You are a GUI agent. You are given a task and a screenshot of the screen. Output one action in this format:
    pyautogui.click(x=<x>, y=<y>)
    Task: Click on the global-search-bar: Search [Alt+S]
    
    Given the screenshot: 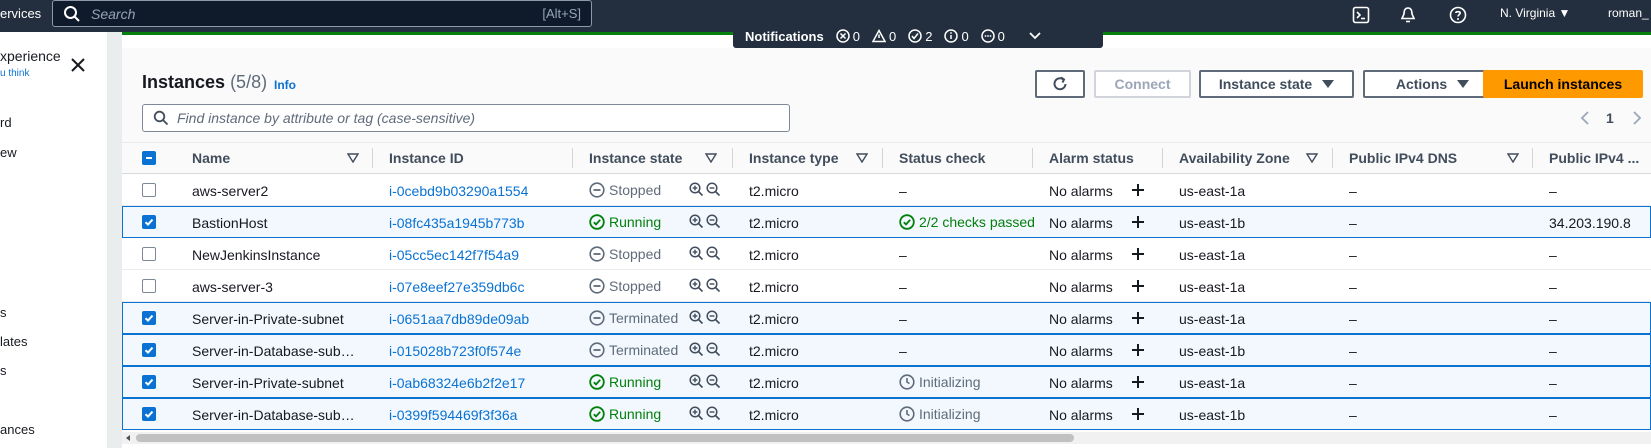 What is the action you would take?
    pyautogui.click(x=322, y=13)
    